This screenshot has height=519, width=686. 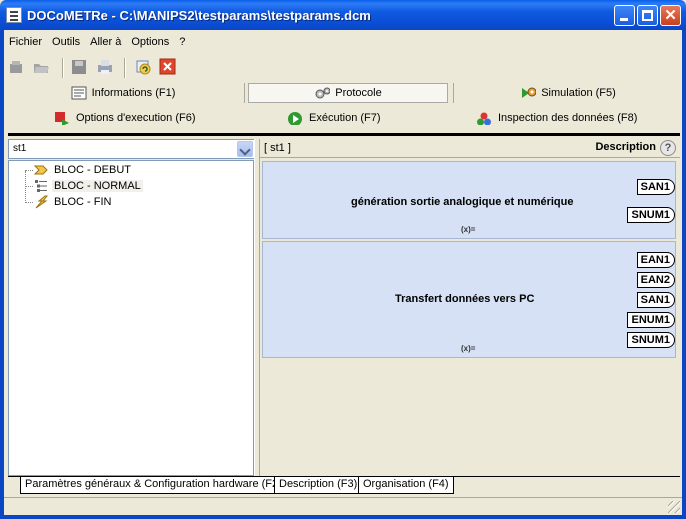 What do you see at coordinates (343, 67) in the screenshot?
I see `toolbar` at bounding box center [343, 67].